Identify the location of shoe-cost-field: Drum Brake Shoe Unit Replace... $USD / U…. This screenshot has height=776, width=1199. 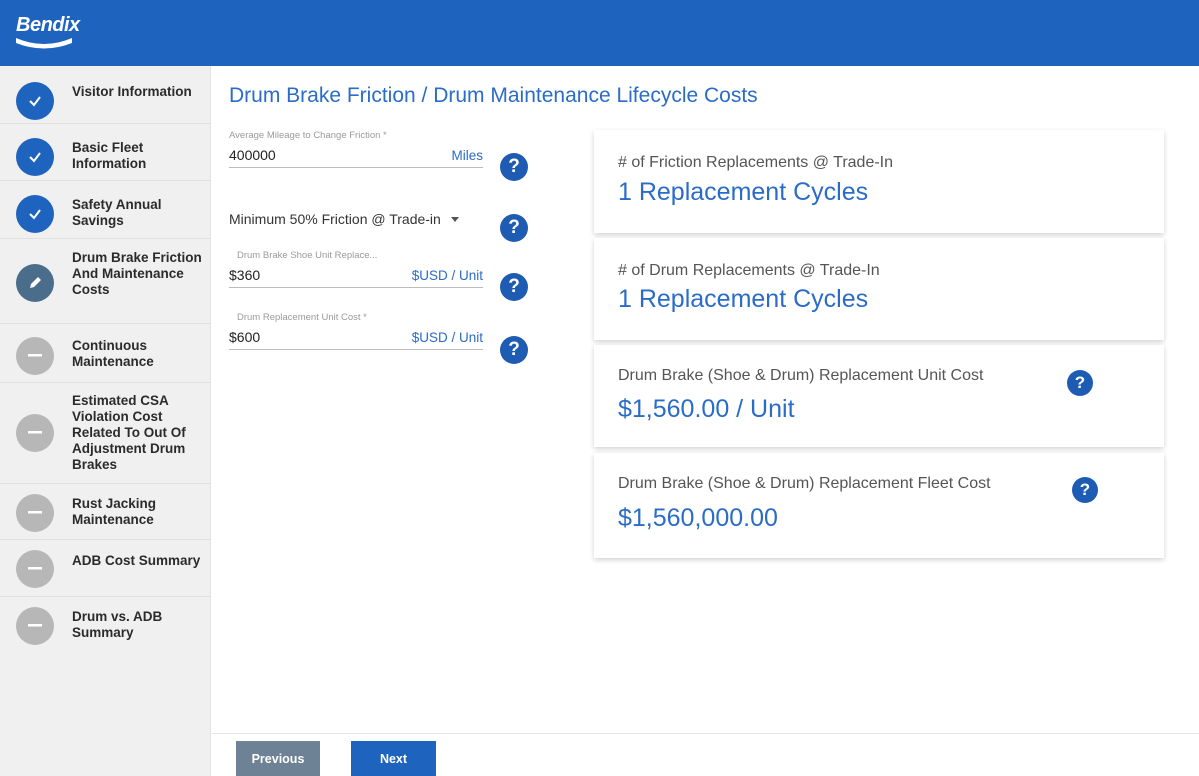
(356, 269).